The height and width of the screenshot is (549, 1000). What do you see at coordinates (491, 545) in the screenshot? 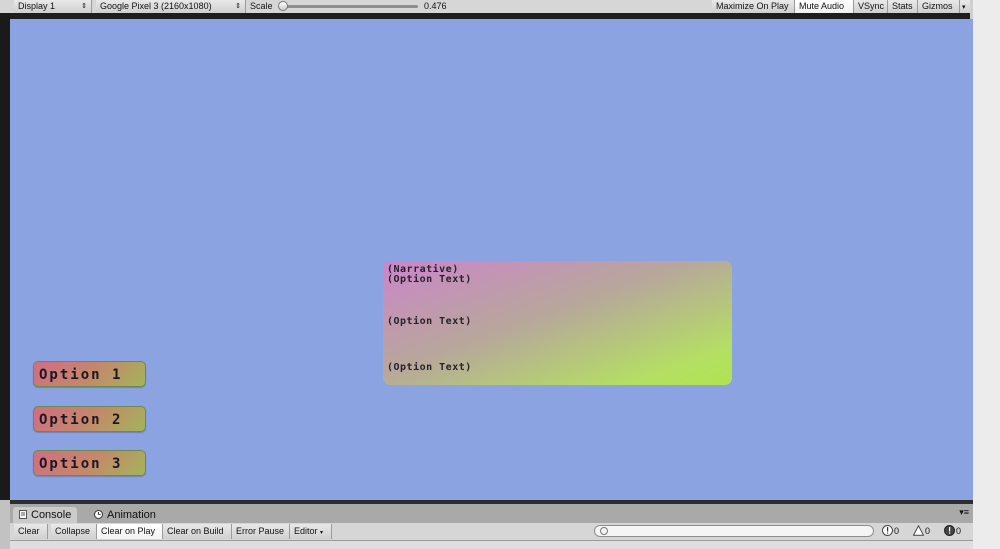
I see `console-log-area` at bounding box center [491, 545].